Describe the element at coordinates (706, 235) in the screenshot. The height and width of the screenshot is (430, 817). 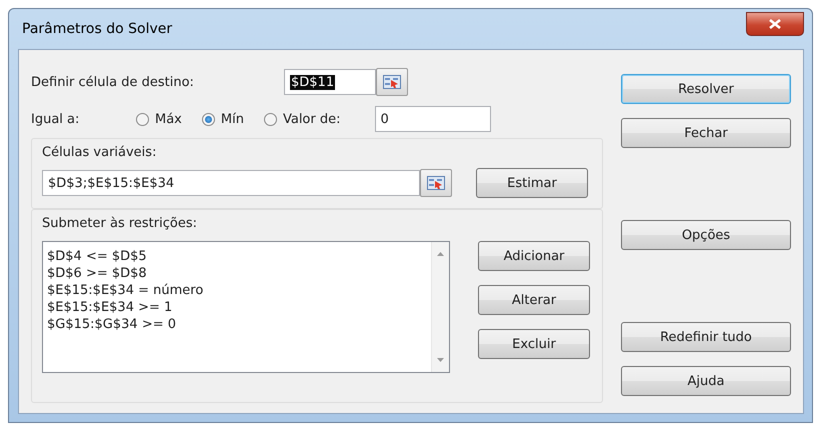
I see `dialog-button: Opções` at that location.